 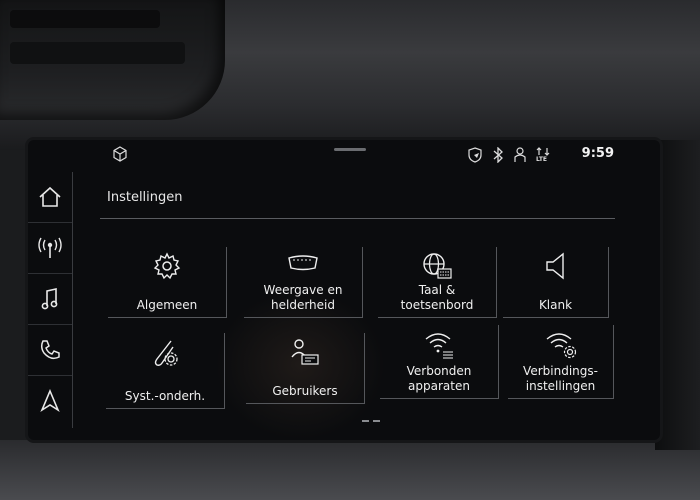 What do you see at coordinates (560, 371) in the screenshot?
I see `tile-label: Verbindings-` at bounding box center [560, 371].